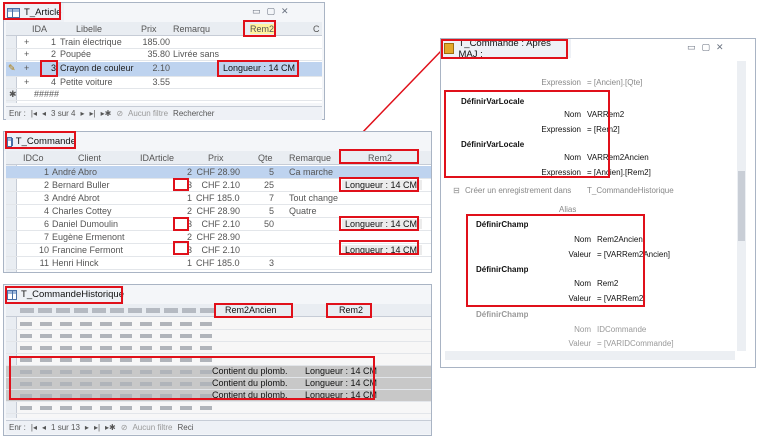 Image resolution: width=759 pixels, height=439 pixels. I want to click on minimize-icon: ▭, so click(691, 47).